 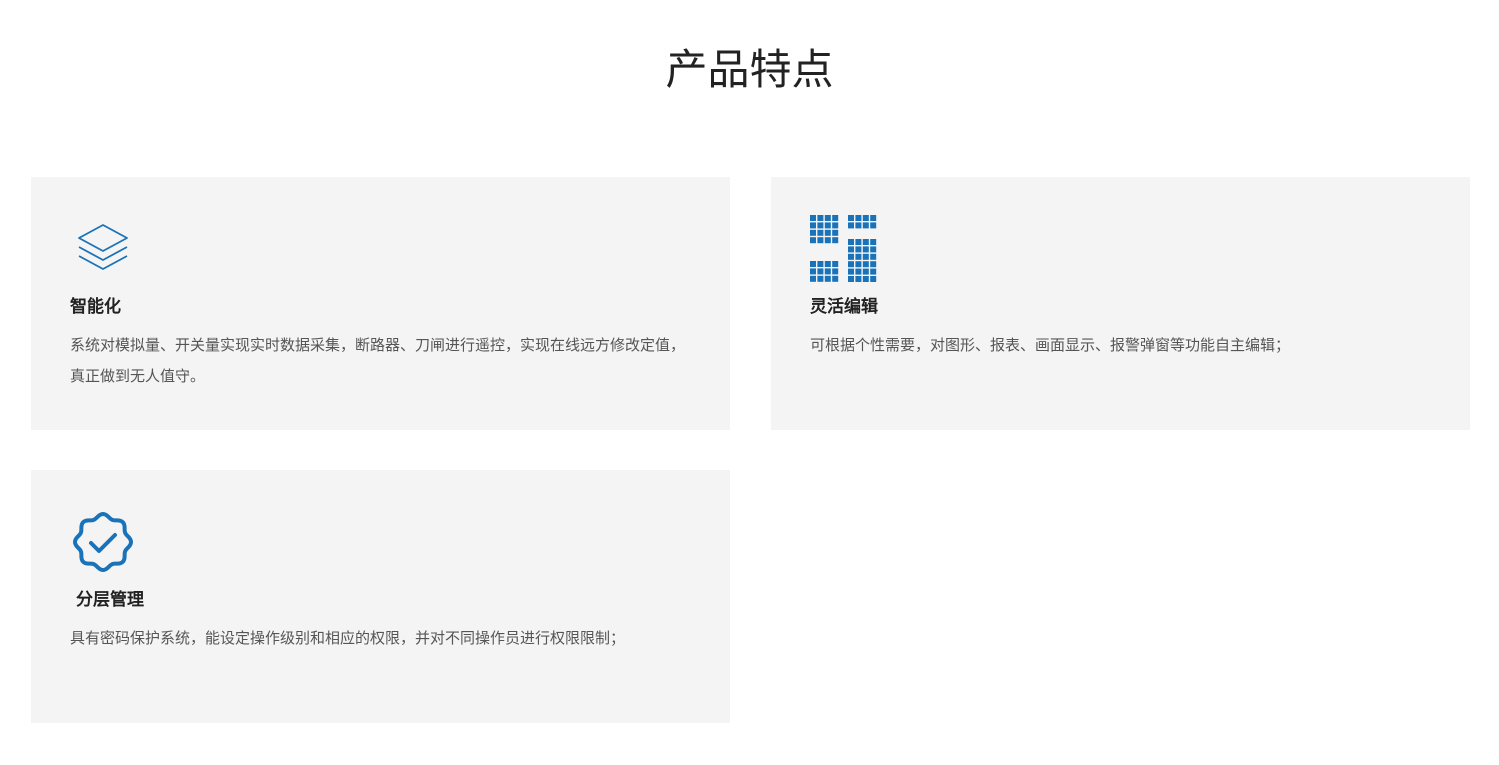 I want to click on feature-title: 智能化, so click(x=95, y=307).